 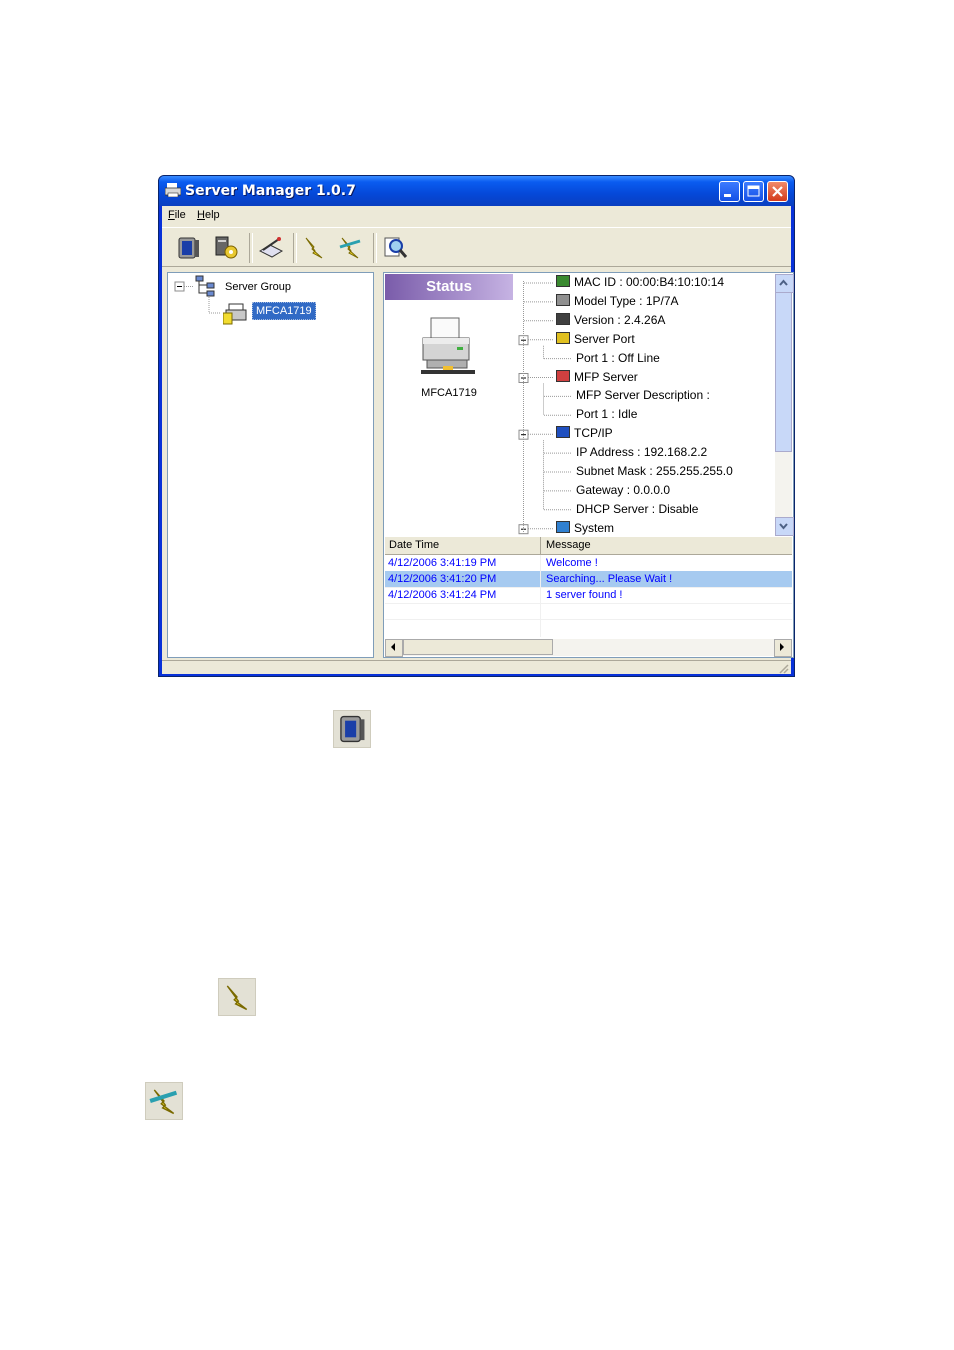 What do you see at coordinates (212, 215) in the screenshot?
I see `menu-help-rest: elp` at bounding box center [212, 215].